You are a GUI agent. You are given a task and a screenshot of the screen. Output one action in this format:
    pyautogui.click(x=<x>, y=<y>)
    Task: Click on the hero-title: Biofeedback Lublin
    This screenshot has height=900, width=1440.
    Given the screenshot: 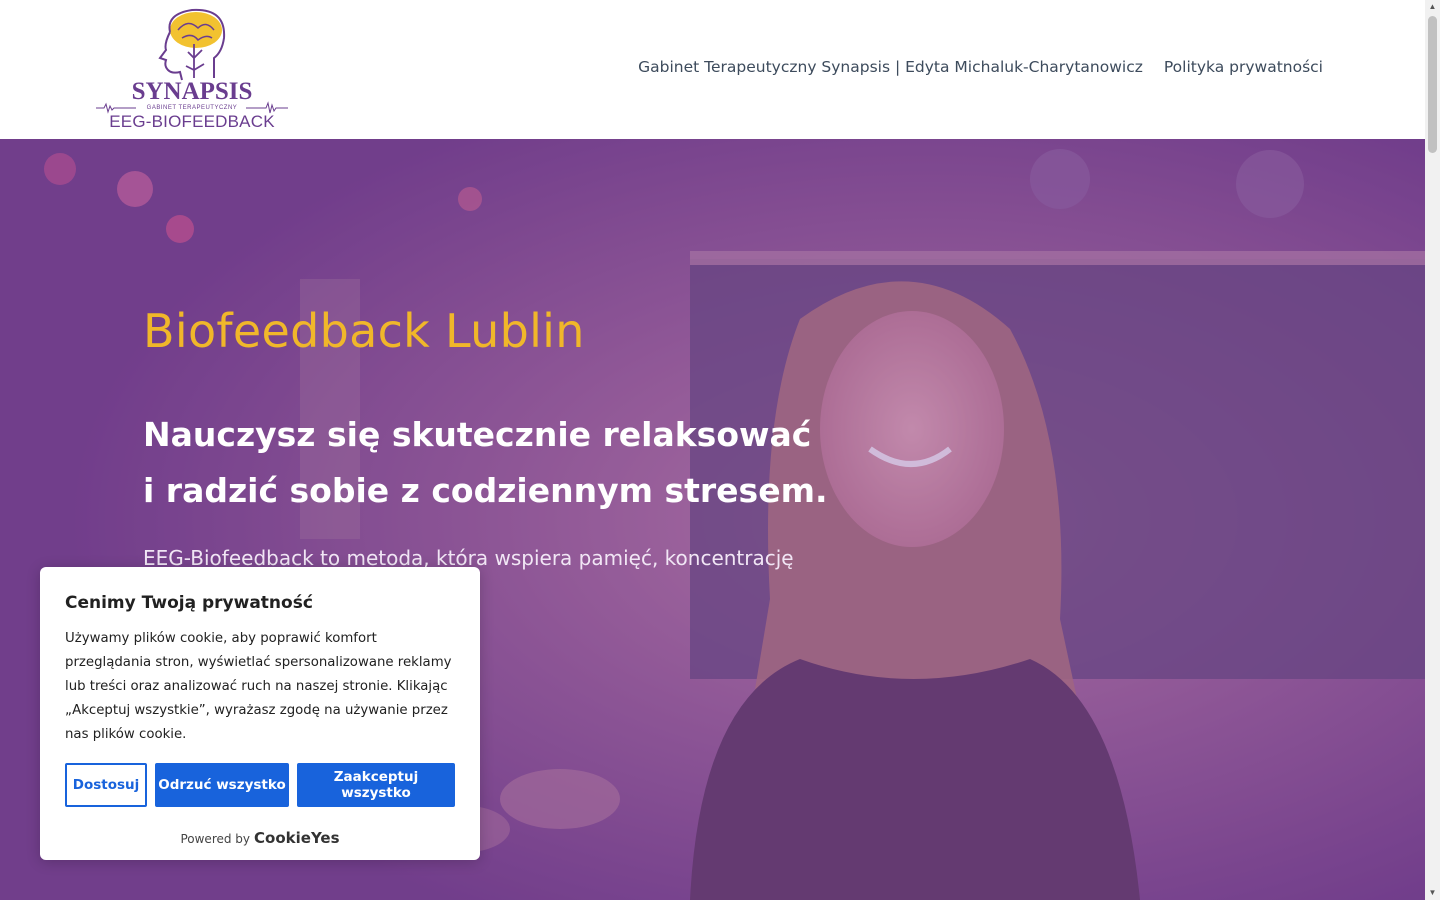 What is the action you would take?
    pyautogui.click(x=364, y=331)
    